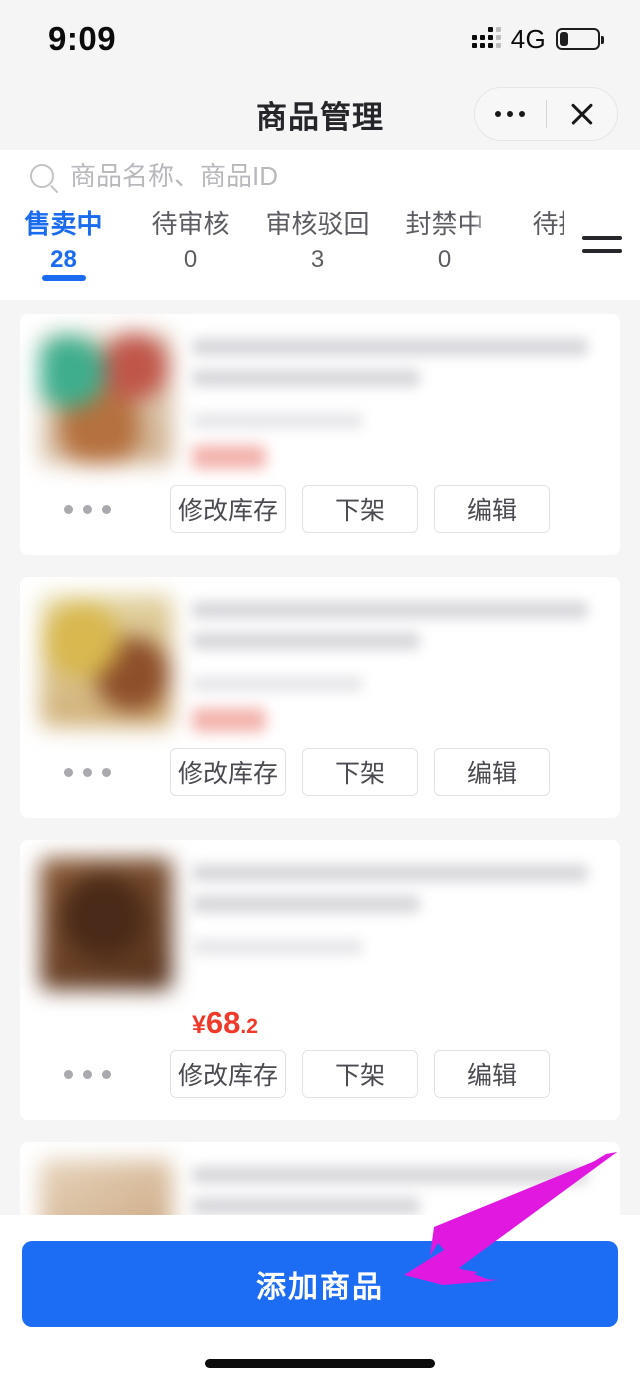 This screenshot has height=1385, width=640. I want to click on tab-label: 待提交, so click(548, 224).